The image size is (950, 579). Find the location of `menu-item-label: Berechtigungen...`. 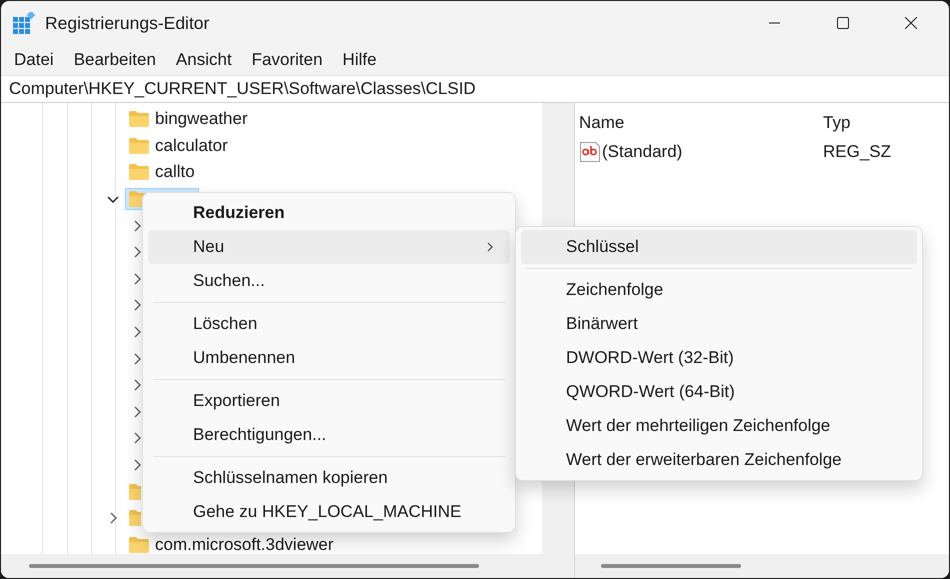

menu-item-label: Berechtigungen... is located at coordinates (260, 435).